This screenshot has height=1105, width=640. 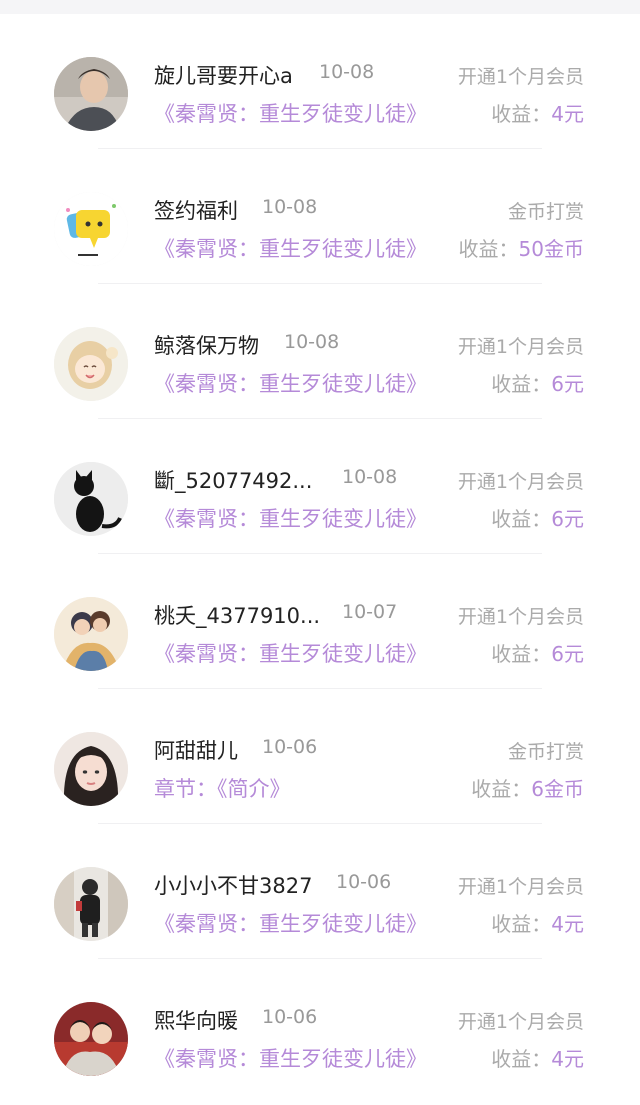 What do you see at coordinates (206, 346) in the screenshot?
I see `user-name: 鲸落保万物` at bounding box center [206, 346].